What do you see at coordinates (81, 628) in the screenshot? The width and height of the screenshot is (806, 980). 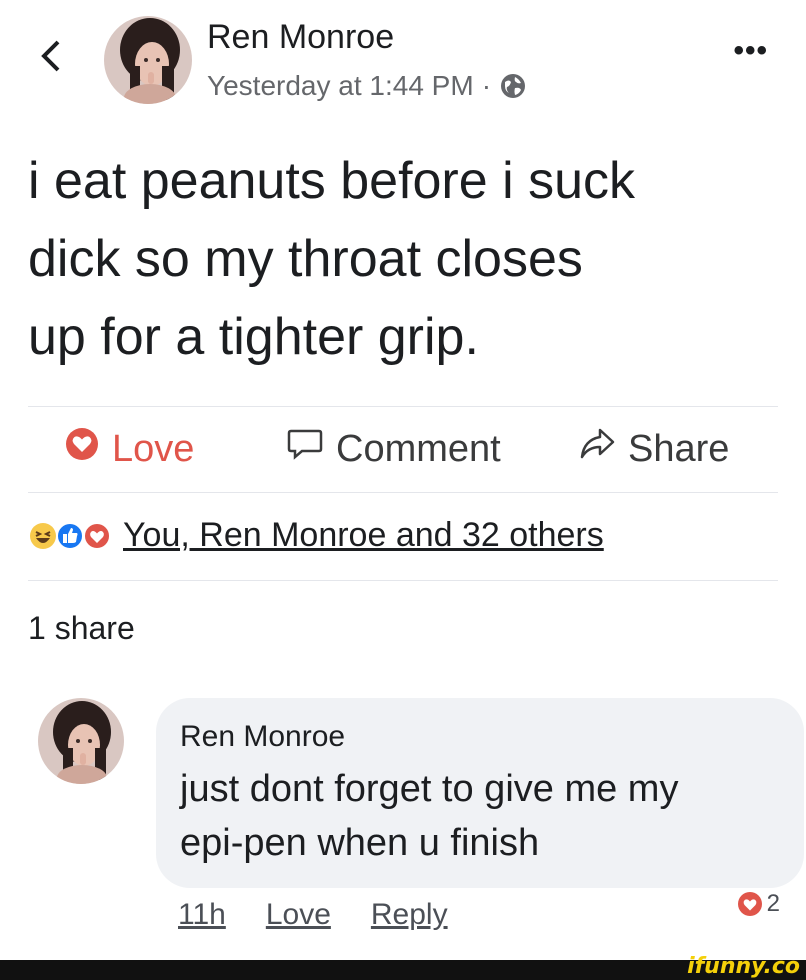 I see `share-count: 1 share` at bounding box center [81, 628].